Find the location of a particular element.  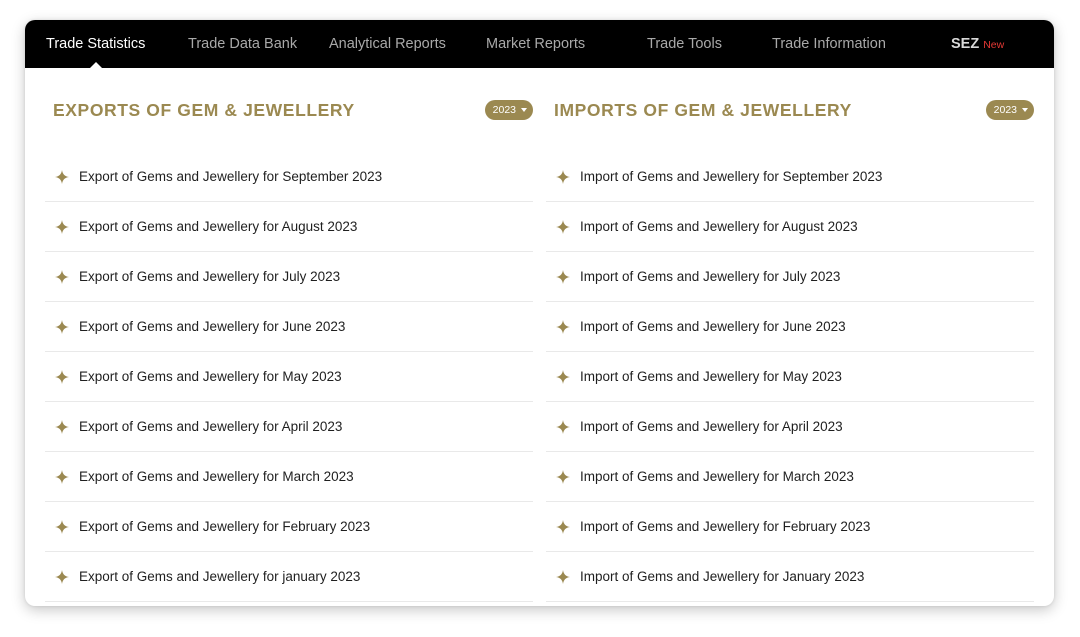

new-badge: New is located at coordinates (994, 45).